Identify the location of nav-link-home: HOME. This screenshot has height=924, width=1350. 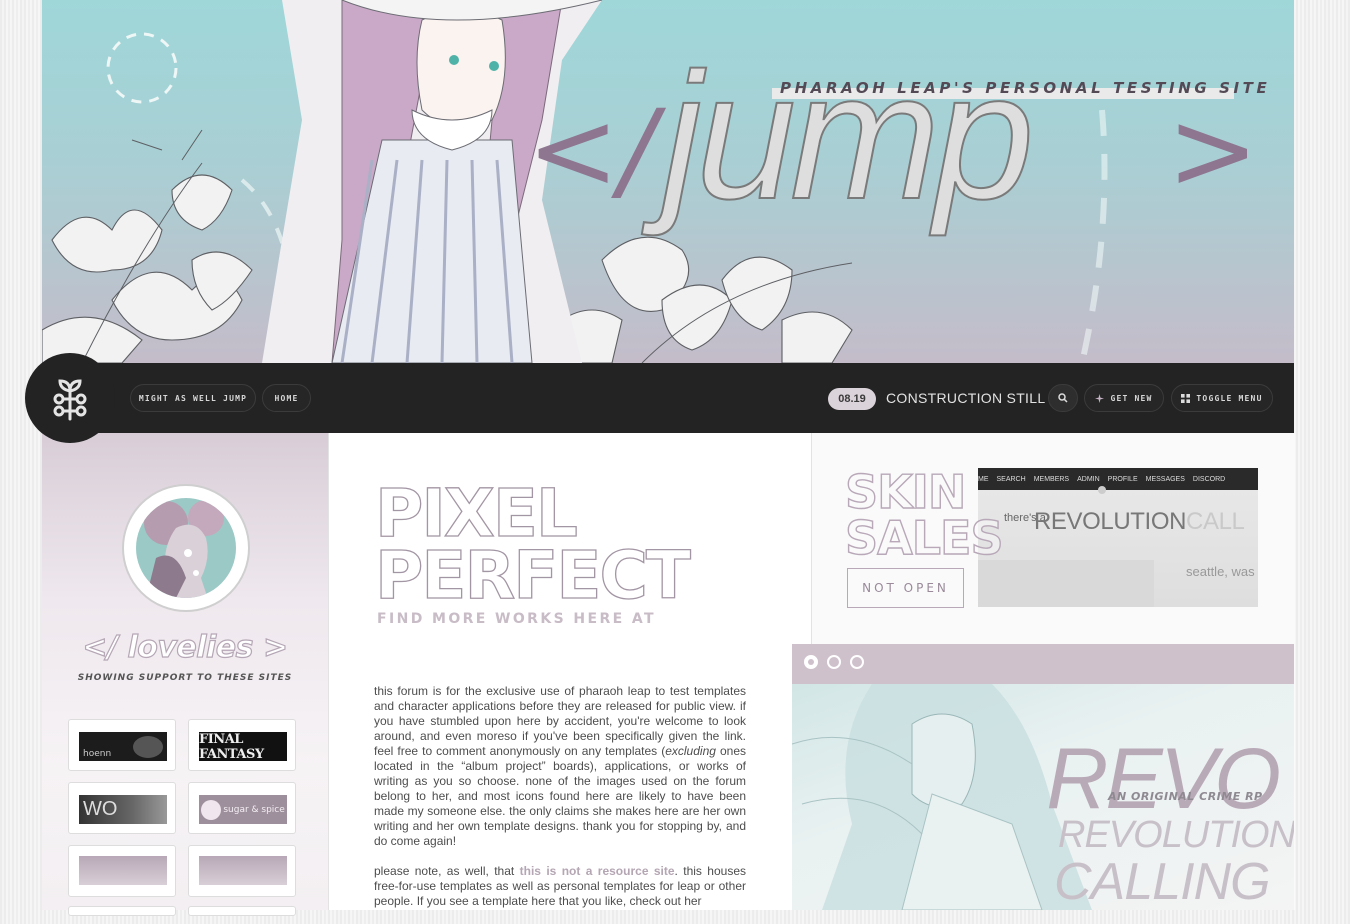
(286, 398).